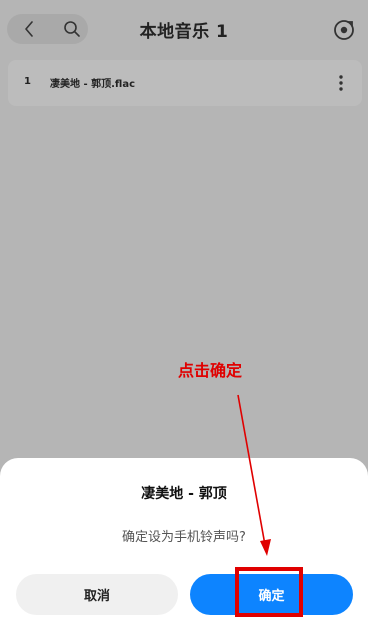 This screenshot has width=368, height=618. I want to click on track-index: 1, so click(27, 81).